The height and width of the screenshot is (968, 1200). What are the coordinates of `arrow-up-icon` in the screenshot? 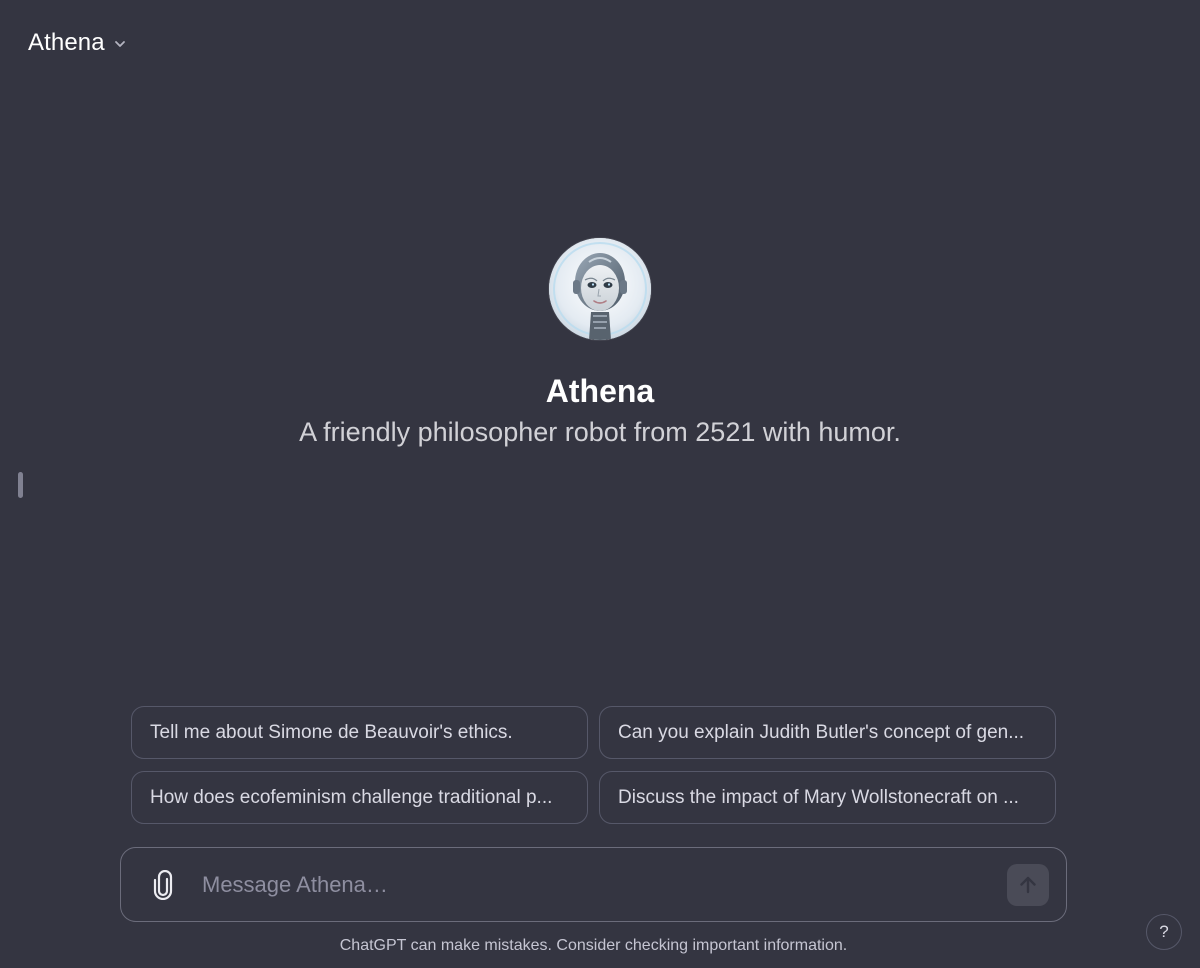 It's located at (1028, 884).